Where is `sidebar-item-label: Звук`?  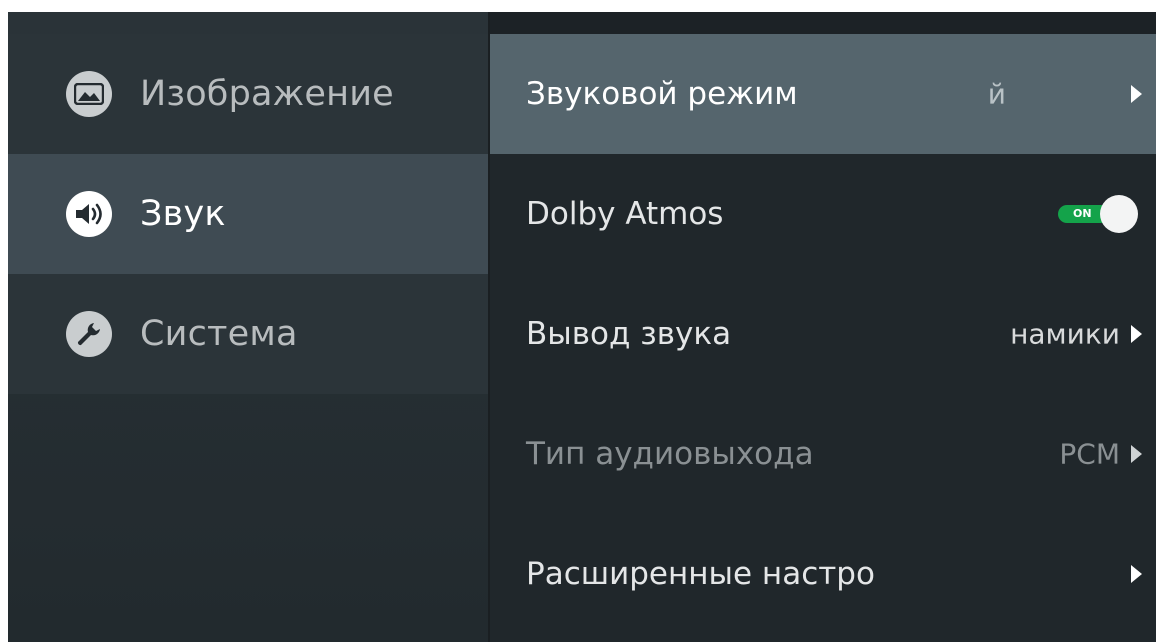
sidebar-item-label: Звук is located at coordinates (183, 214).